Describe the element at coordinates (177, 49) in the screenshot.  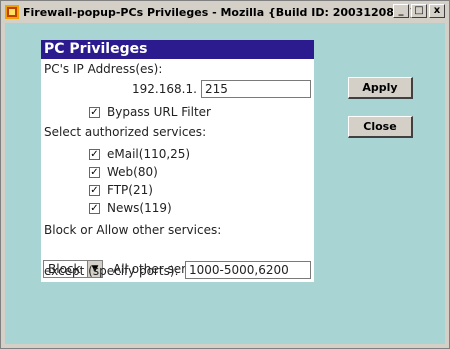
I see `panel-header: PC Privileges` at that location.